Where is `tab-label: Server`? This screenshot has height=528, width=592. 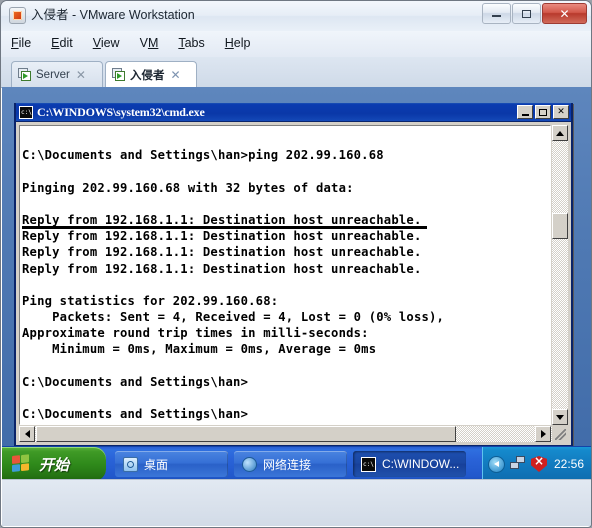
tab-label: Server is located at coordinates (53, 74).